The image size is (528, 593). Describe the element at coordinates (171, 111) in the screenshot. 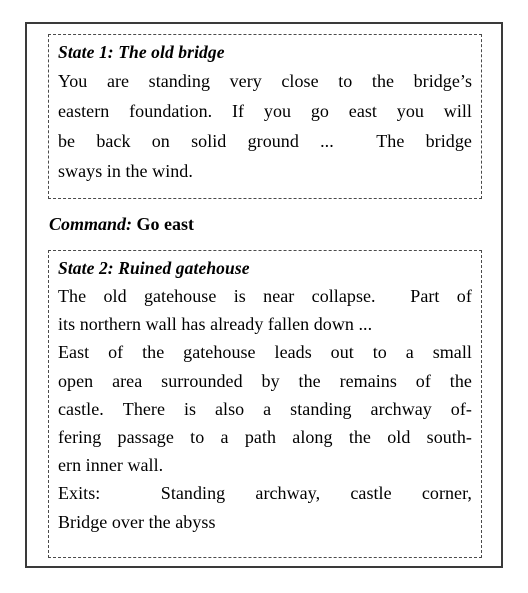

I see `text-word: foundation.` at that location.